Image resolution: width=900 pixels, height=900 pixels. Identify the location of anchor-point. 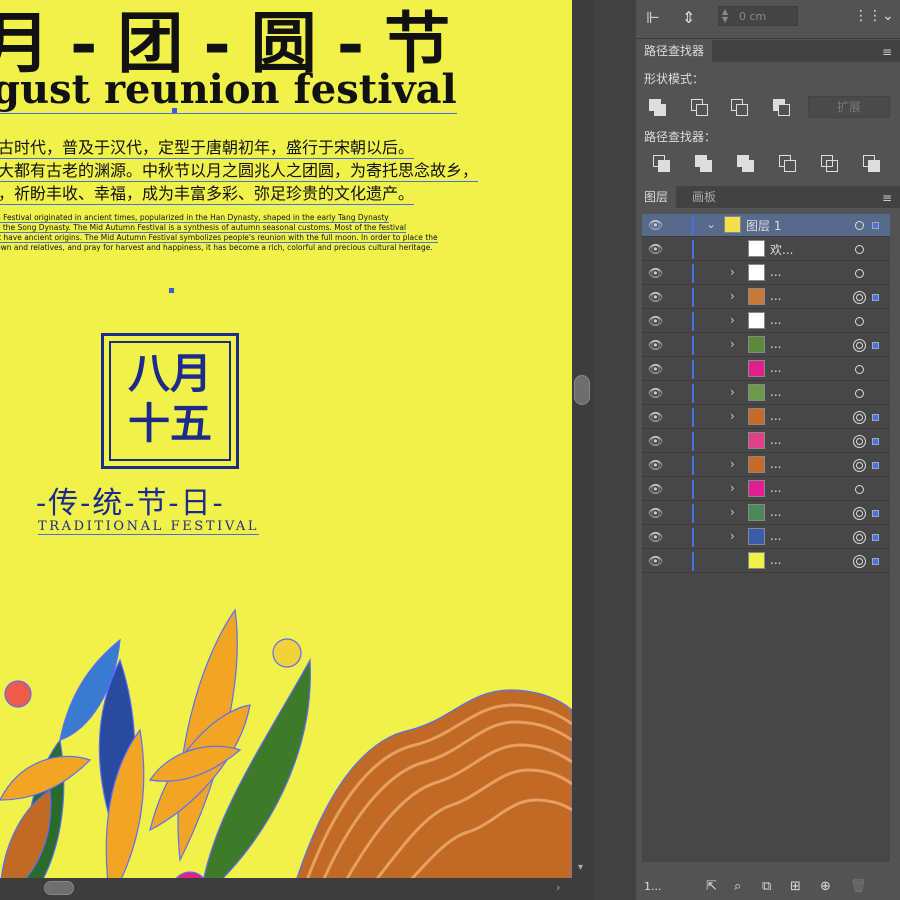
(171, 290).